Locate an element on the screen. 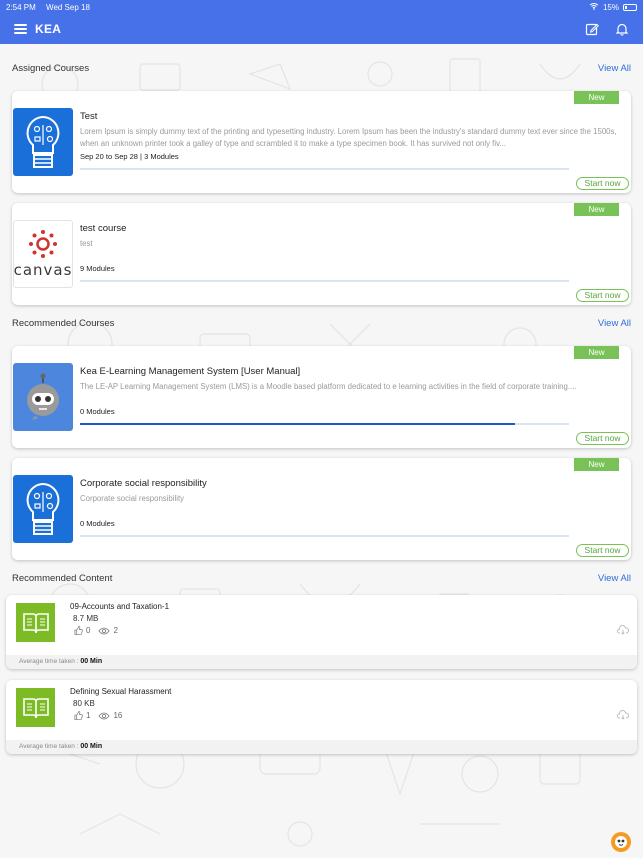  status-date: Wed Sep 18 is located at coordinates (68, 7).